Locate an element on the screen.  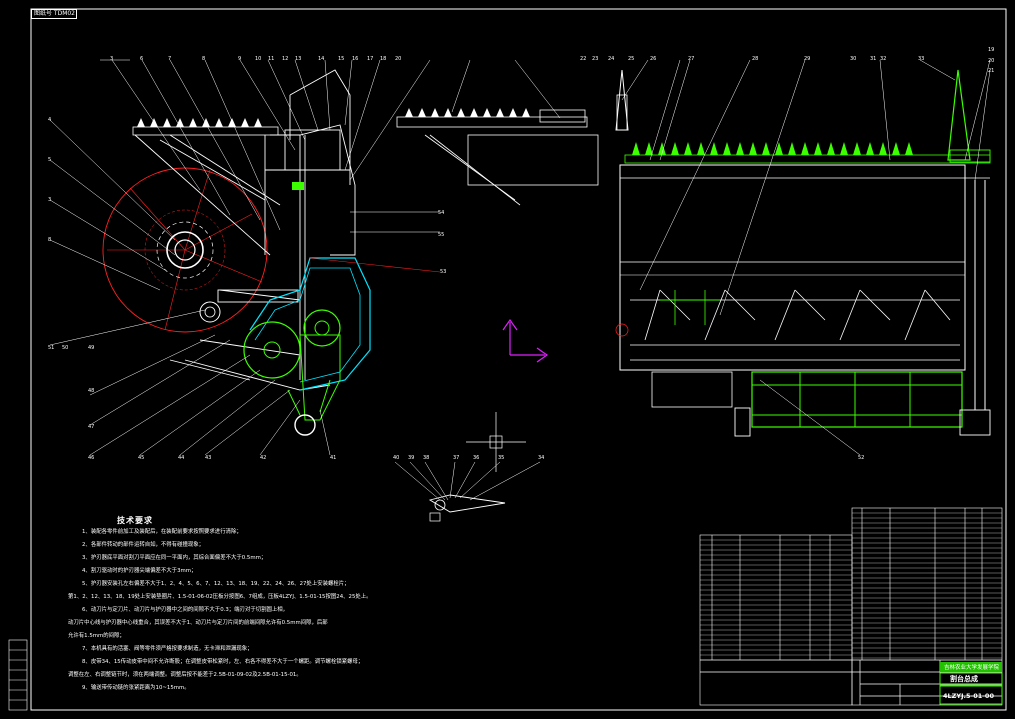
callout-number: 45 is located at coordinates (141, 458).